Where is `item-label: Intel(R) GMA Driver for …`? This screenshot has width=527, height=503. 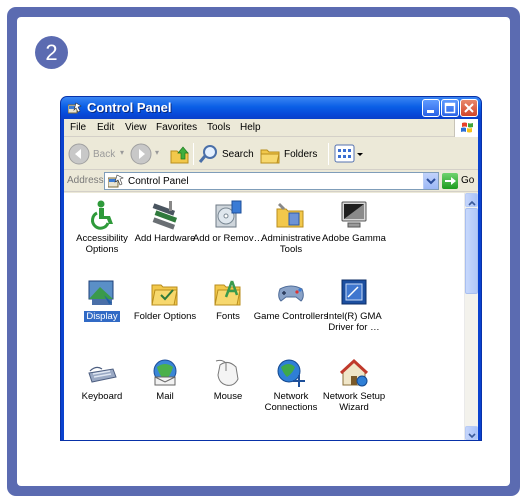 item-label: Intel(R) GMA Driver for … is located at coordinates (354, 322).